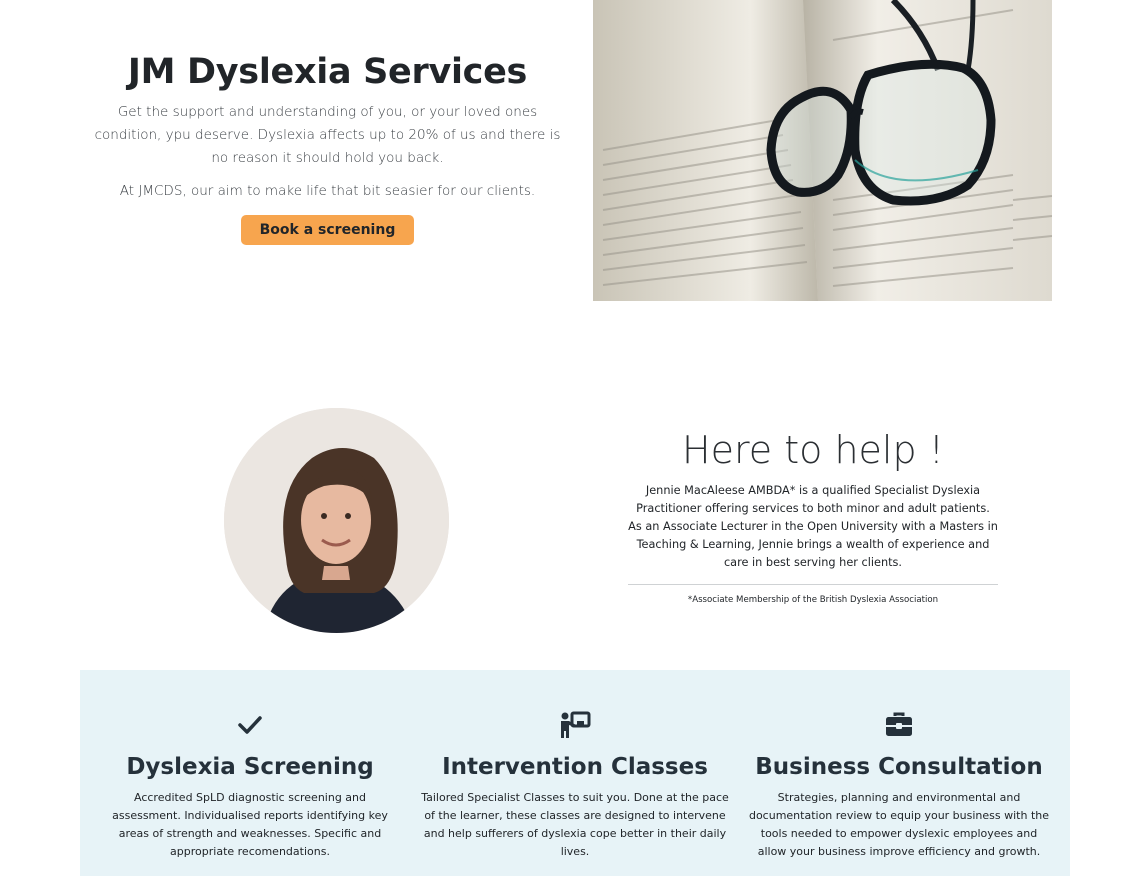 This screenshot has width=1142, height=876. What do you see at coordinates (575, 767) in the screenshot?
I see `service-title: Intervention Classes` at bounding box center [575, 767].